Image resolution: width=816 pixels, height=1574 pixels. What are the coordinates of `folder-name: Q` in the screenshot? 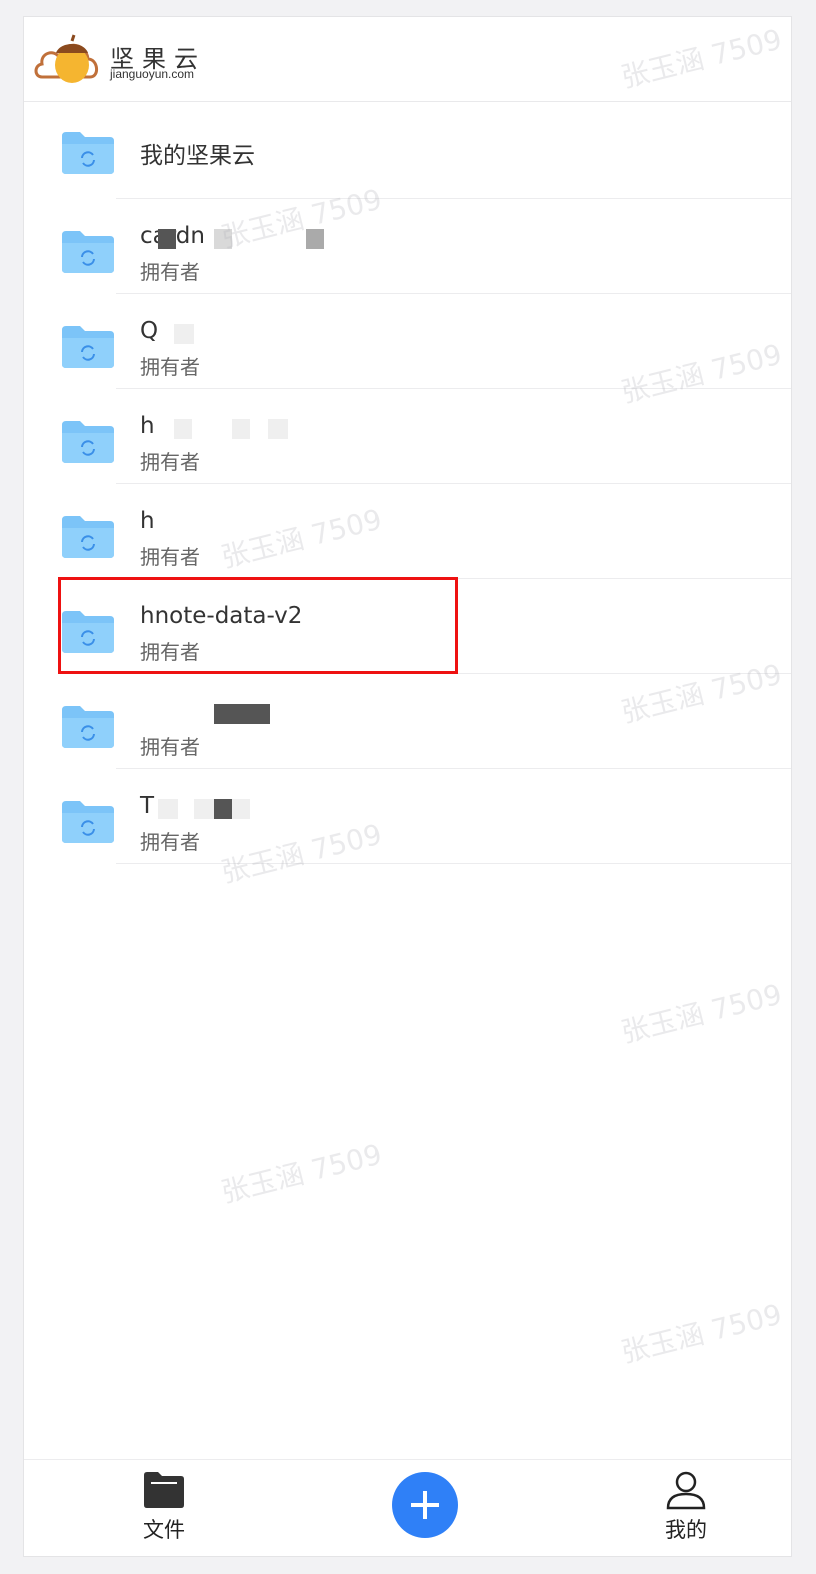 It's located at (149, 331).